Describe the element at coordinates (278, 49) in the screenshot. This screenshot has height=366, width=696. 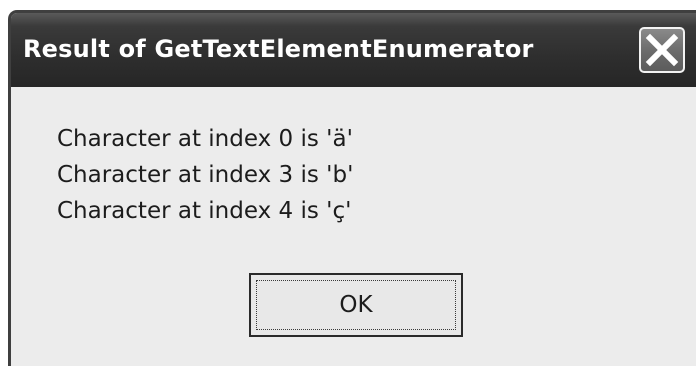
I see `window-title: Result of GetTextElementEnumerator` at that location.